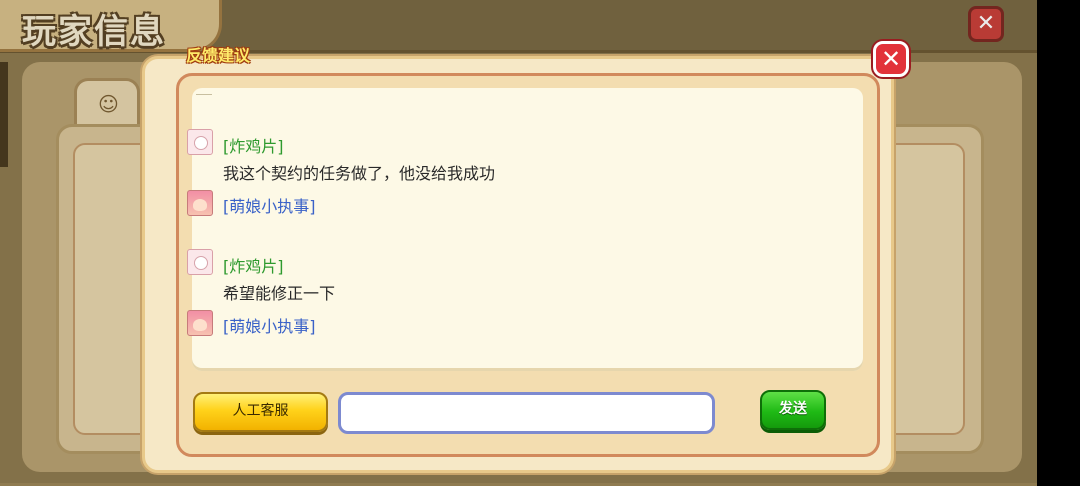  I want to click on close-icon: ✕, so click(891, 59).